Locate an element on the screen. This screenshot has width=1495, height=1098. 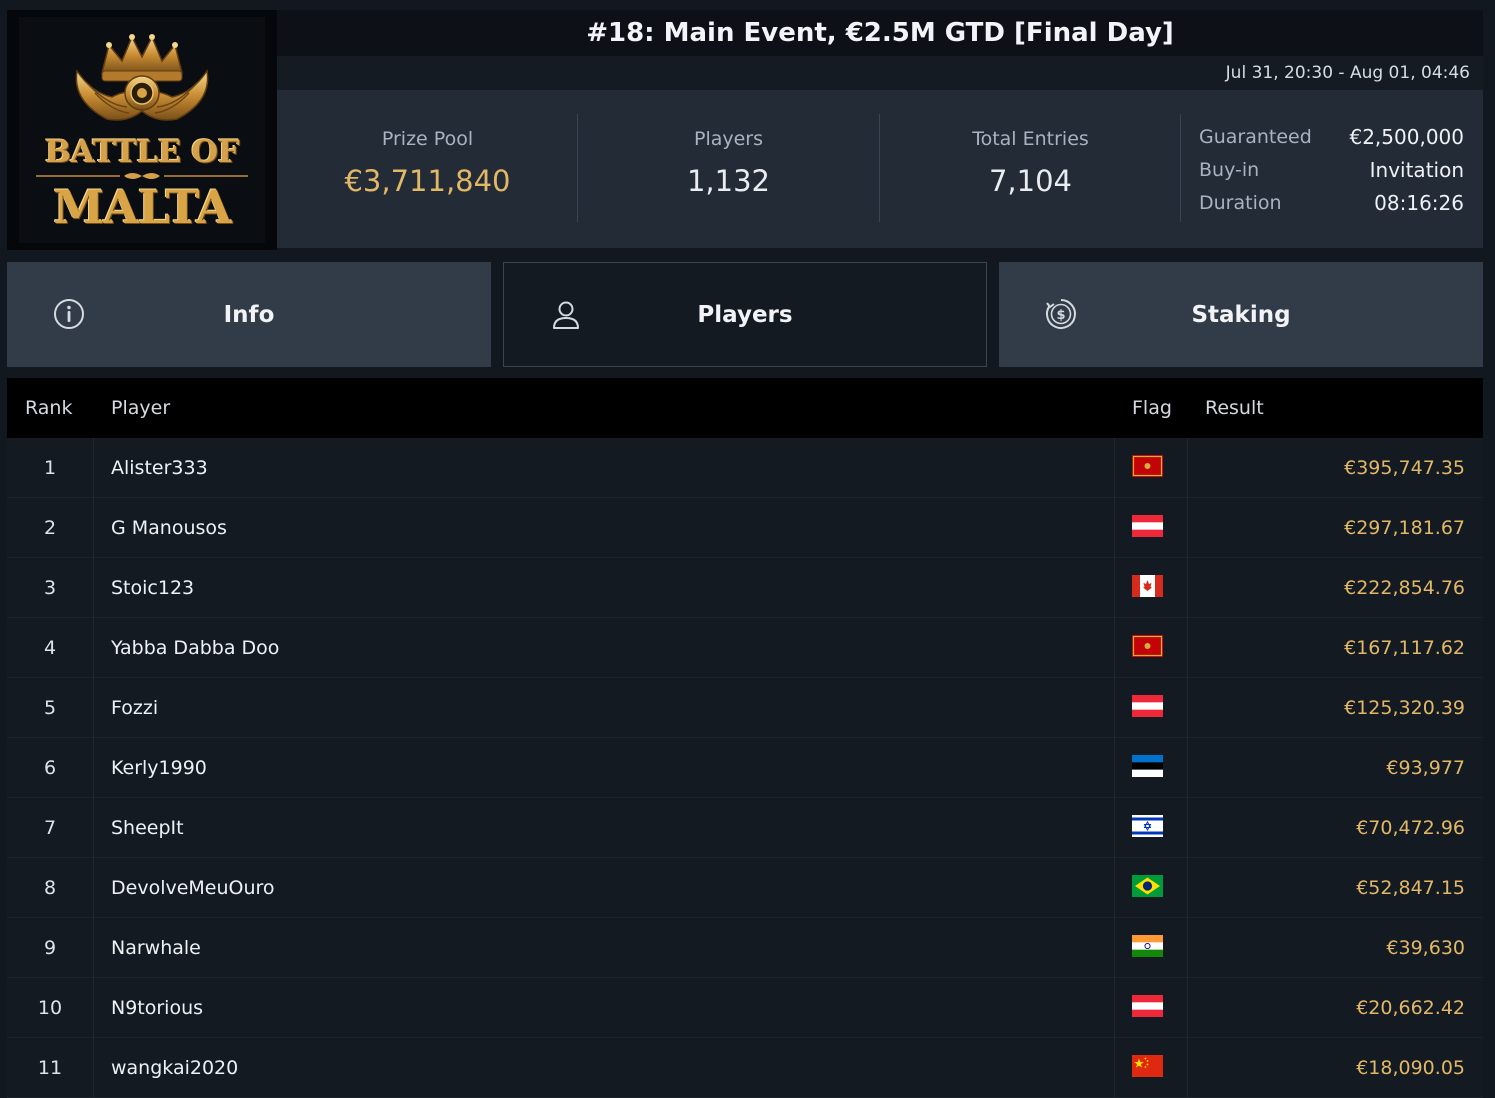
guaranteed-row: Guaranteed €2,500,000 is located at coordinates (1331, 136).